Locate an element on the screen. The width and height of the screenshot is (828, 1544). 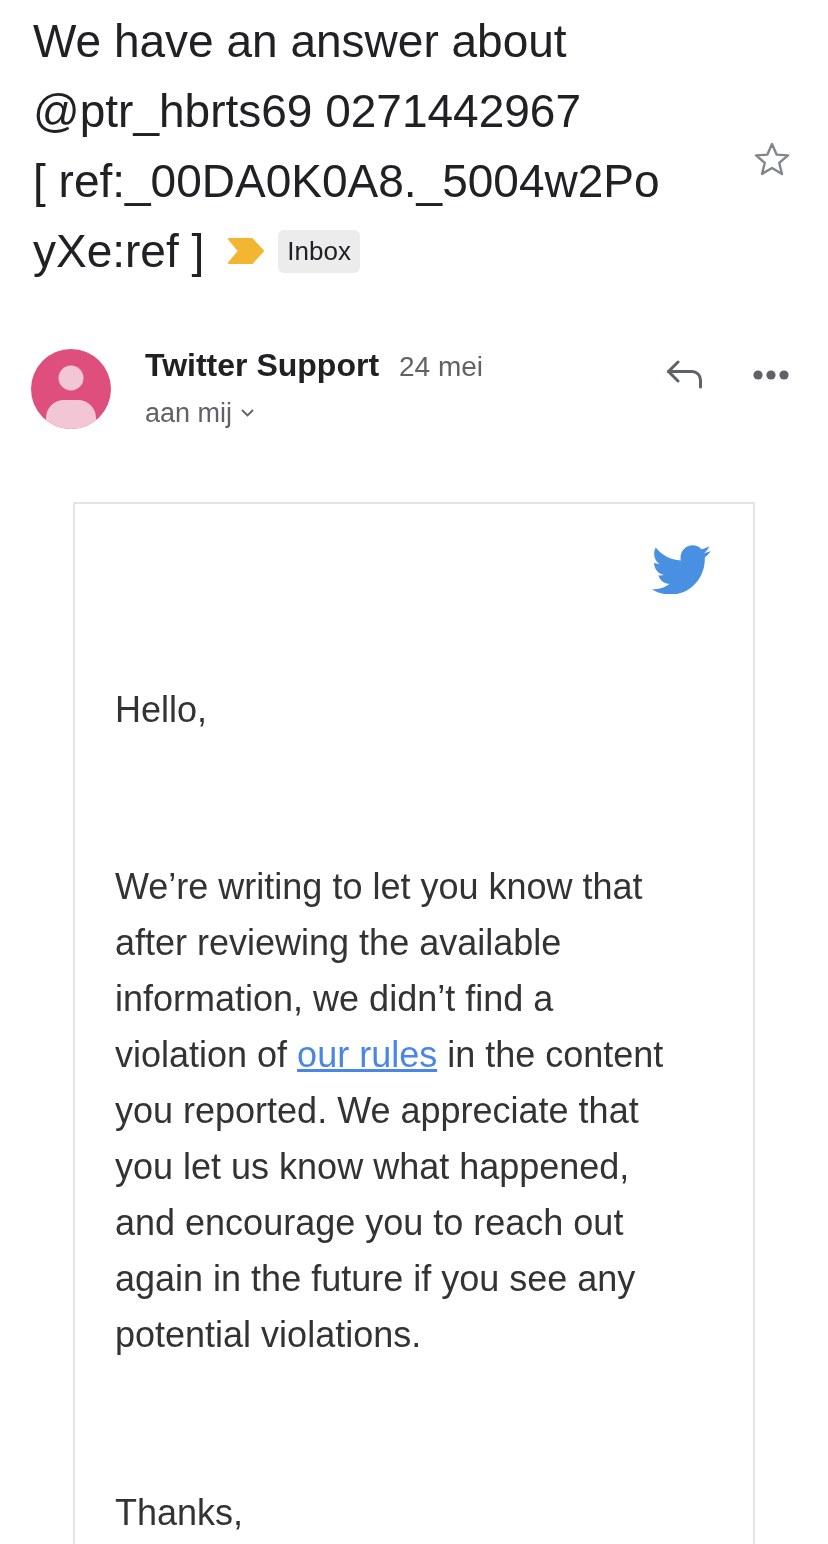
closing-text: Thanks, is located at coordinates (179, 1513).